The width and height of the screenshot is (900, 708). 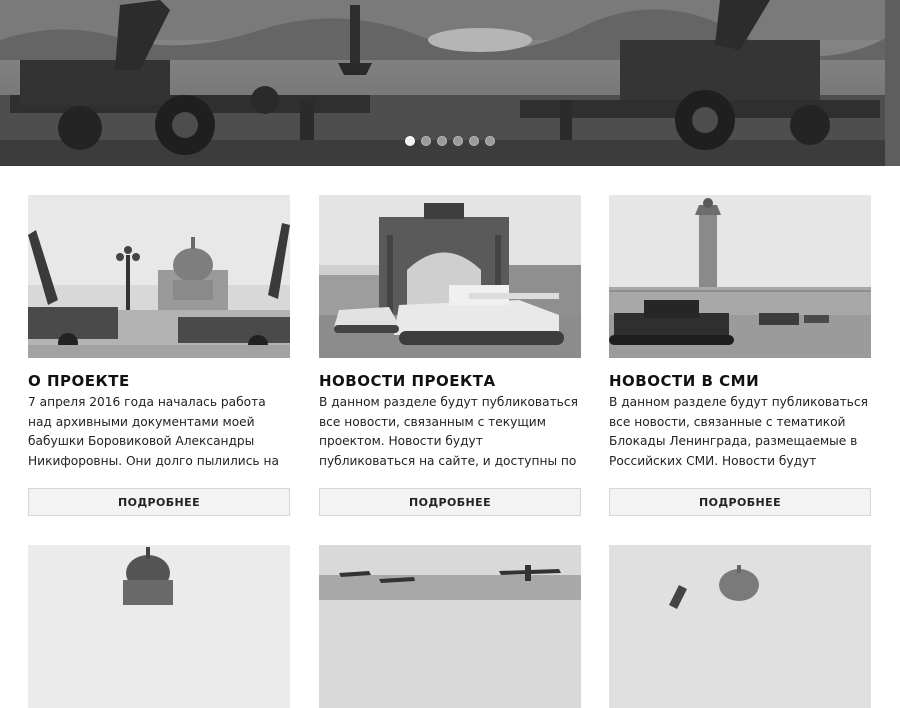 I want to click on slider-dots, so click(x=450, y=141).